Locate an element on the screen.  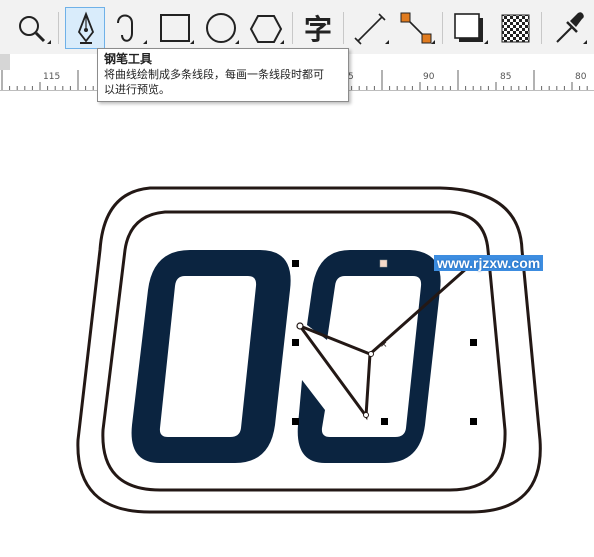
hexagon-icon is located at coordinates (266, 29).